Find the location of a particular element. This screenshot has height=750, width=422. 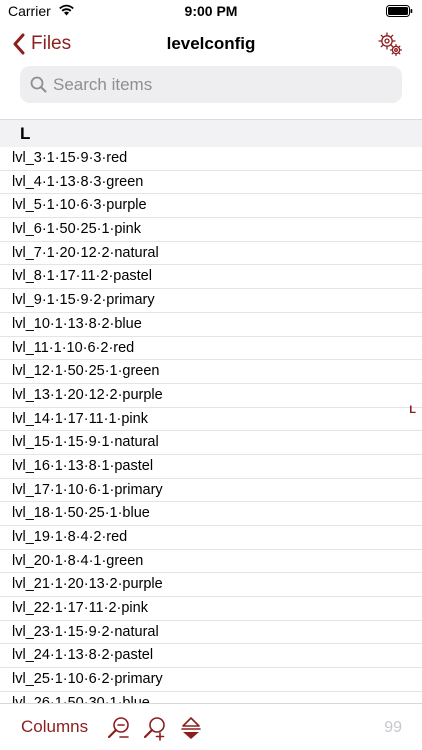

list-item: lvl_19·1·8·4·2·red is located at coordinates (211, 538).